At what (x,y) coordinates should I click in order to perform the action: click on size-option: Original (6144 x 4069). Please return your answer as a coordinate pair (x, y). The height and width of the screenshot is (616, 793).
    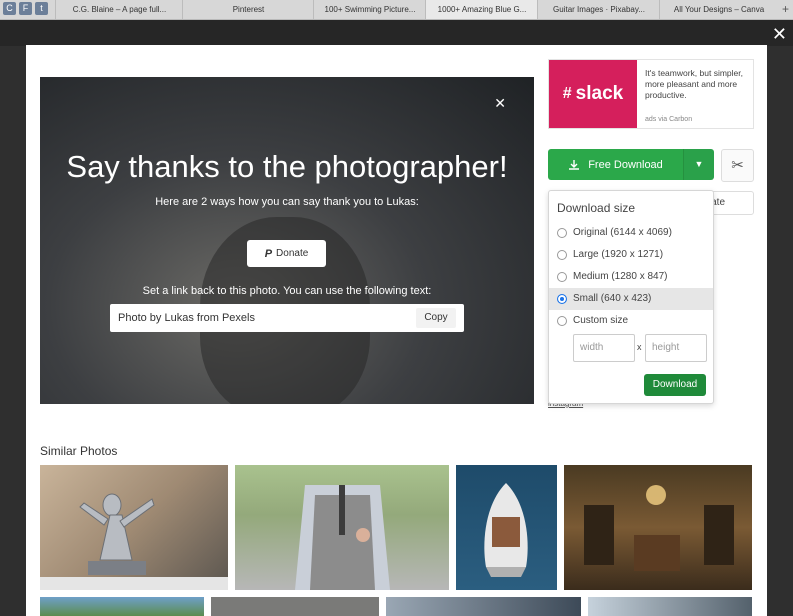
    Looking at the image, I should click on (631, 233).